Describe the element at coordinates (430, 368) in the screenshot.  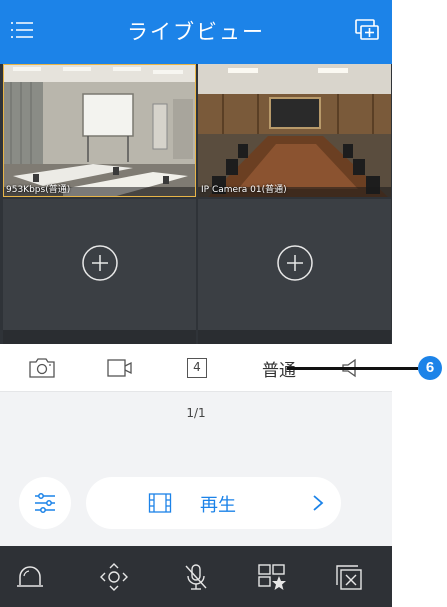
I see `callout-number-badge: 6` at that location.